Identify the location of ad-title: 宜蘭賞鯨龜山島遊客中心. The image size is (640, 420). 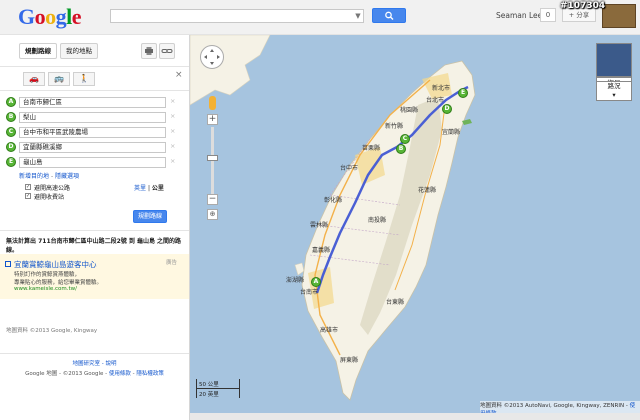
(55, 264).